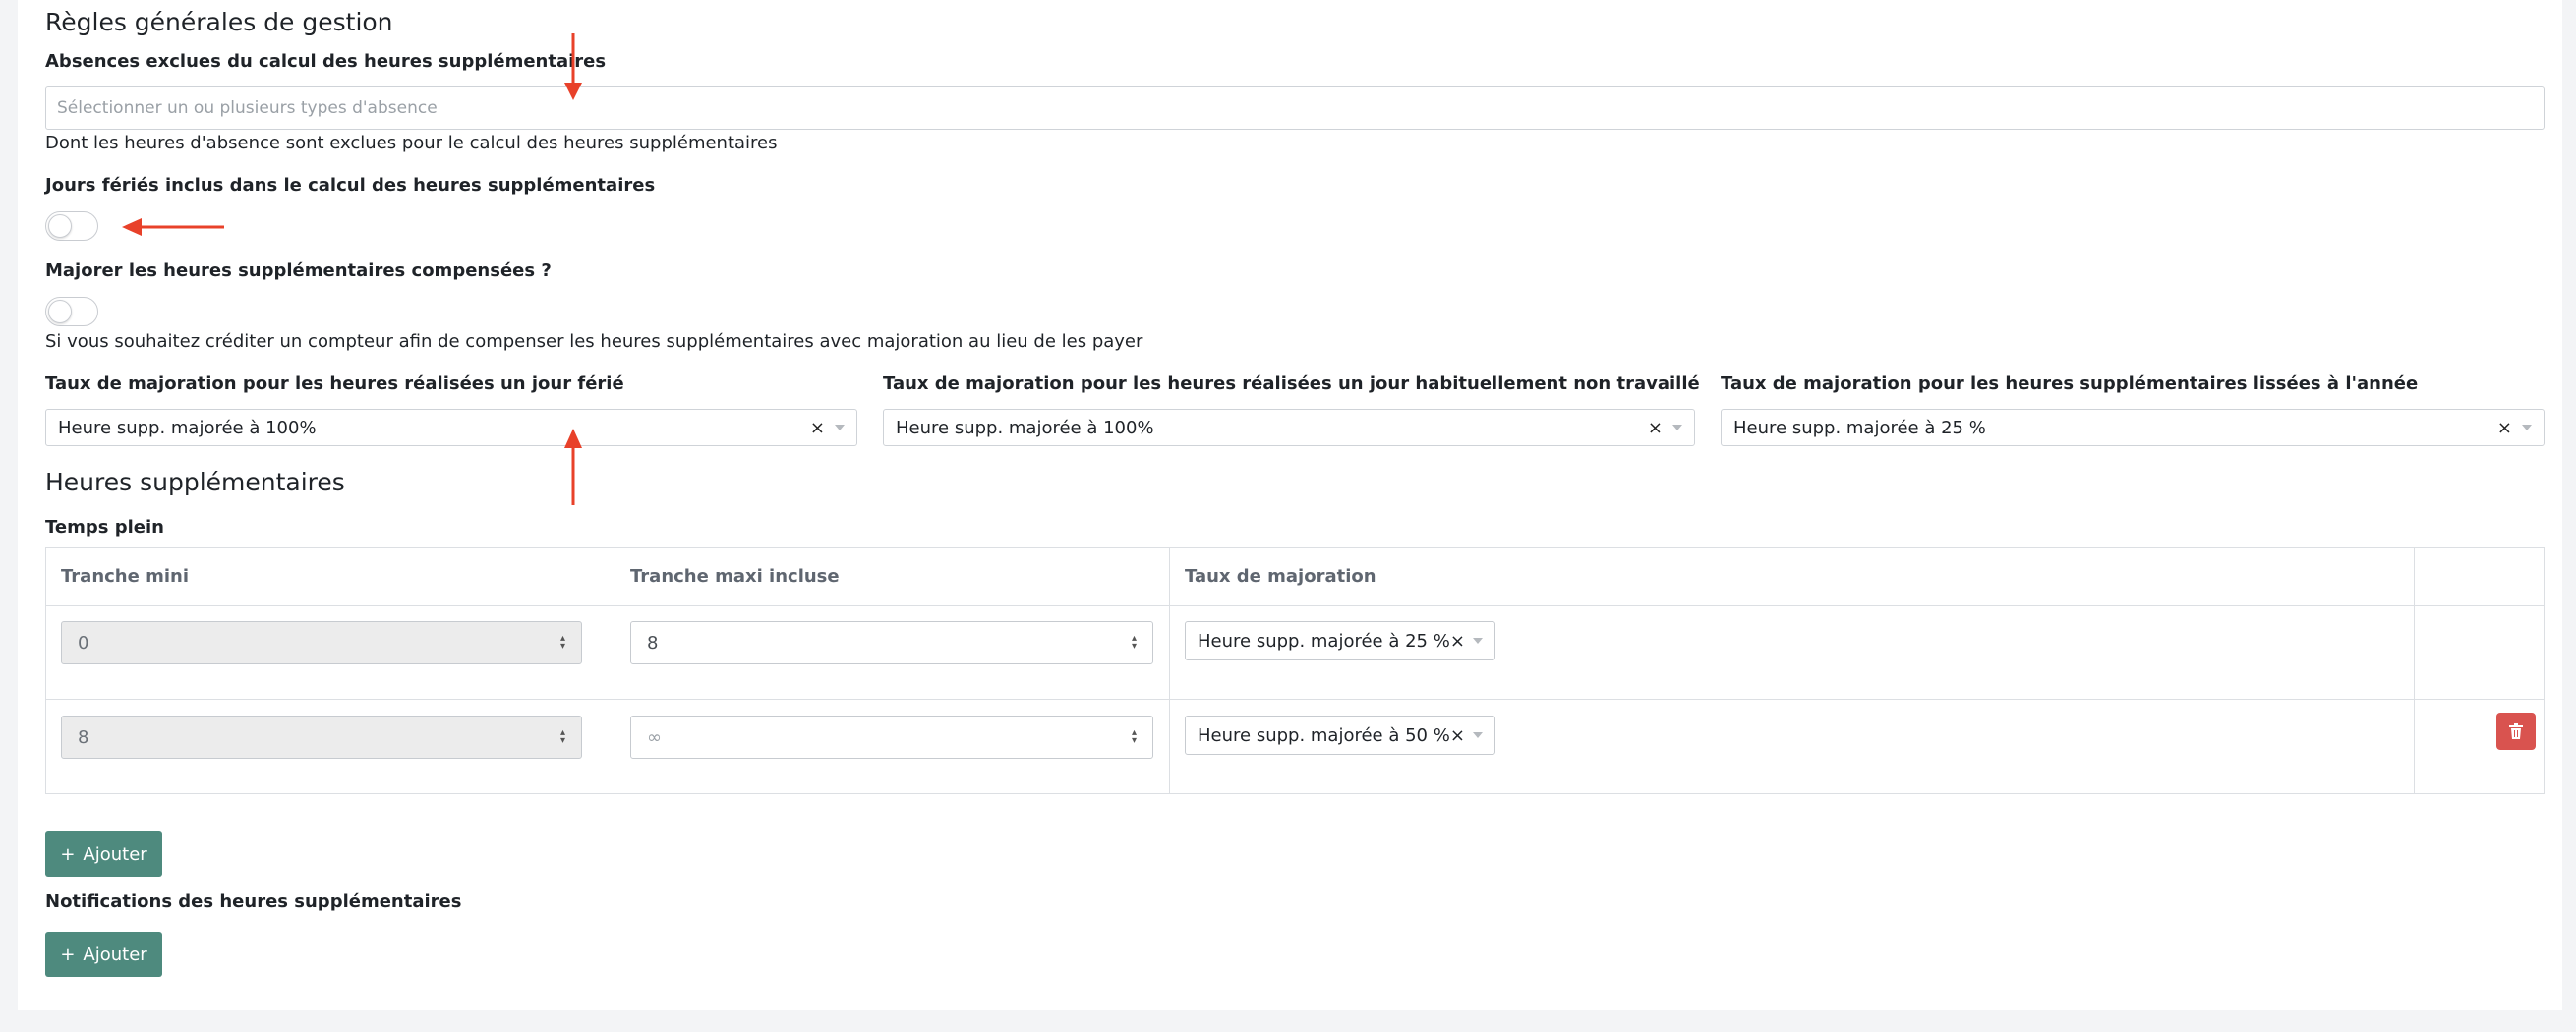 The image size is (2576, 1032). I want to click on rate-select-non-working-day: Heure supp. majorée à 100% ×, so click(1289, 428).